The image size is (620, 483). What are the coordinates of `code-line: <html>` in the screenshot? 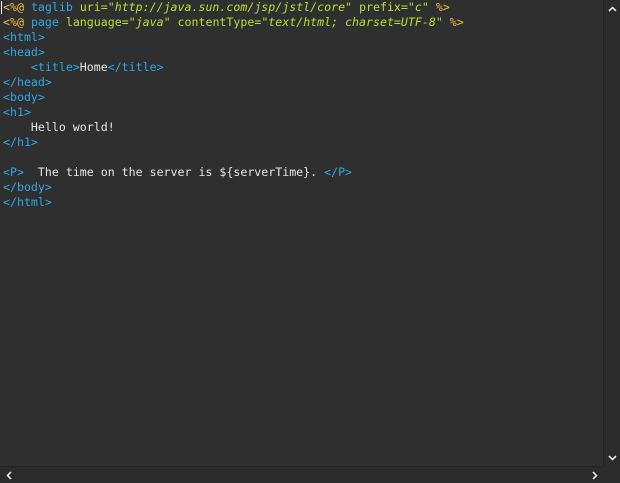 It's located at (24, 37).